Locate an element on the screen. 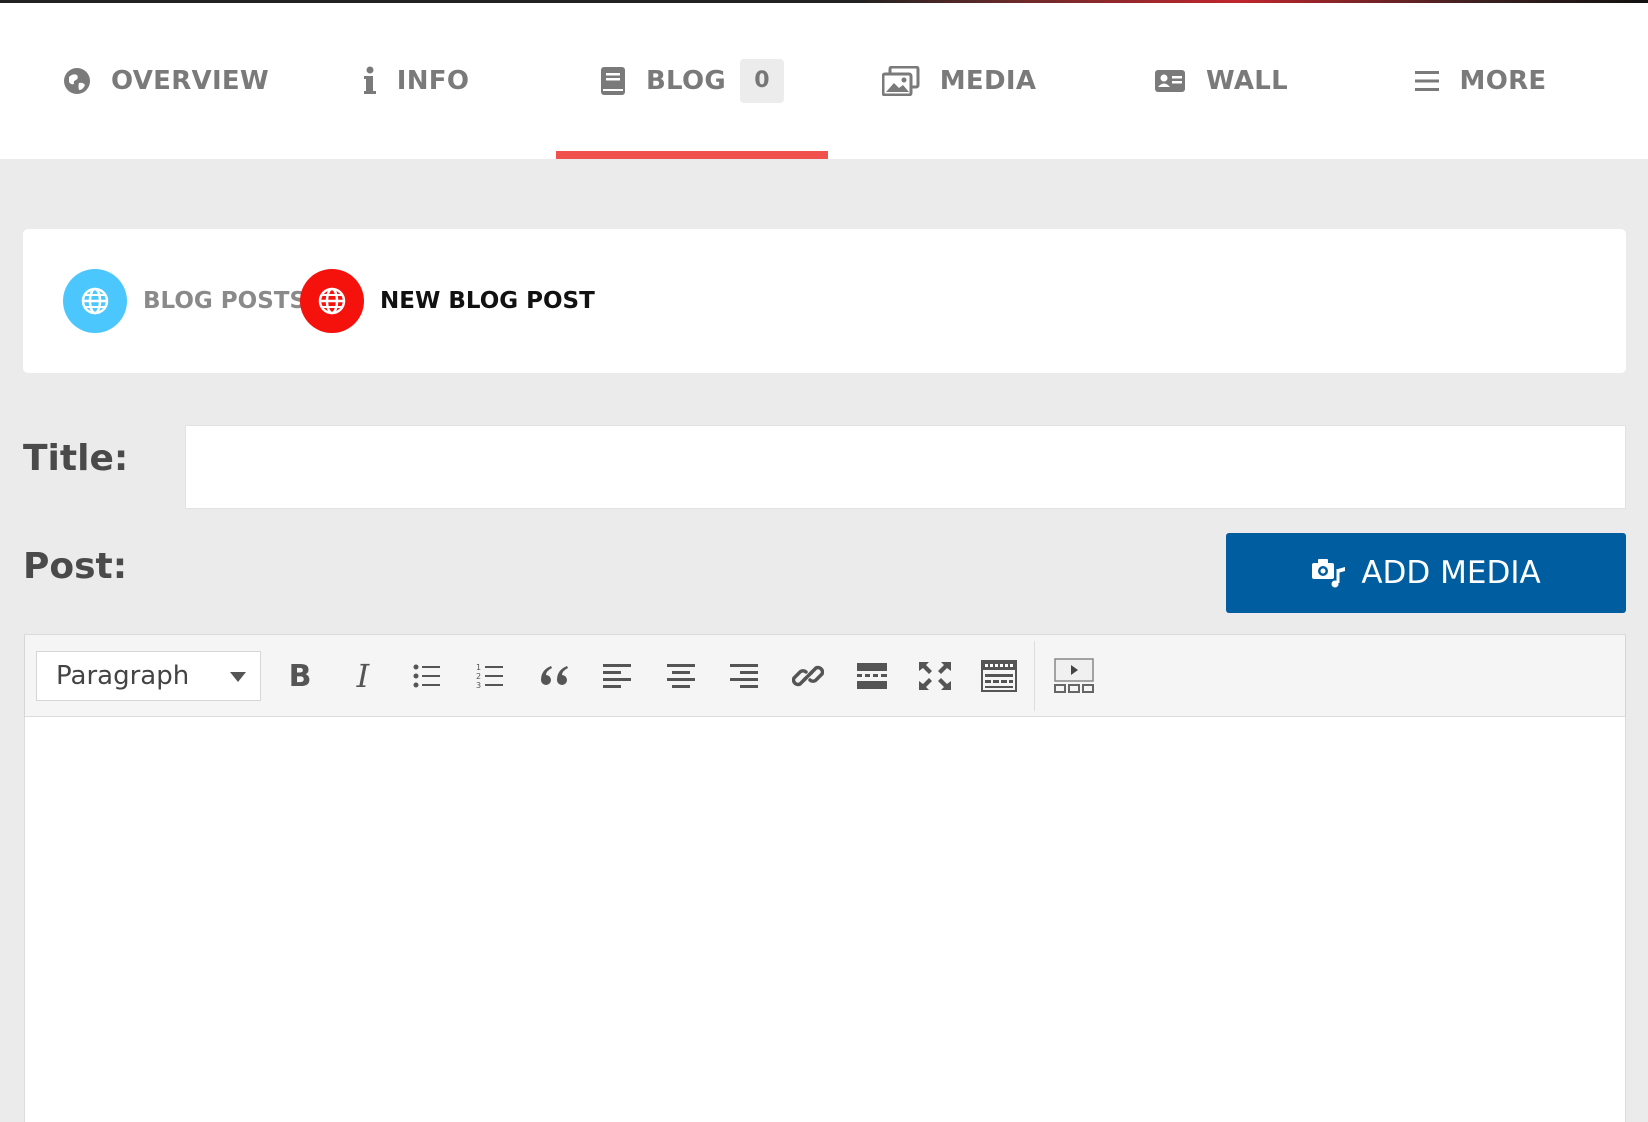 Image resolution: width=1648 pixels, height=1122 pixels. editor-toolbar: Paragraph B I 123 is located at coordinates (825, 676).